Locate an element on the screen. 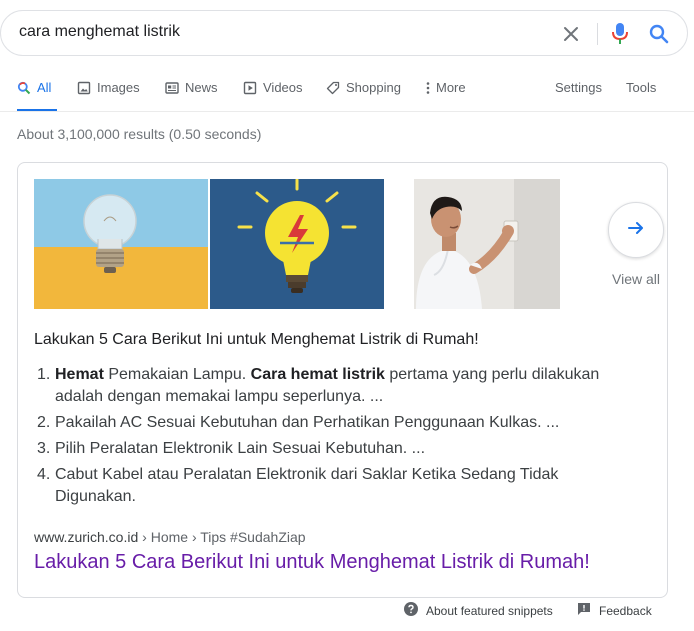 This screenshot has height=631, width=694. snippet-image-bulb-illustration is located at coordinates (297, 244).